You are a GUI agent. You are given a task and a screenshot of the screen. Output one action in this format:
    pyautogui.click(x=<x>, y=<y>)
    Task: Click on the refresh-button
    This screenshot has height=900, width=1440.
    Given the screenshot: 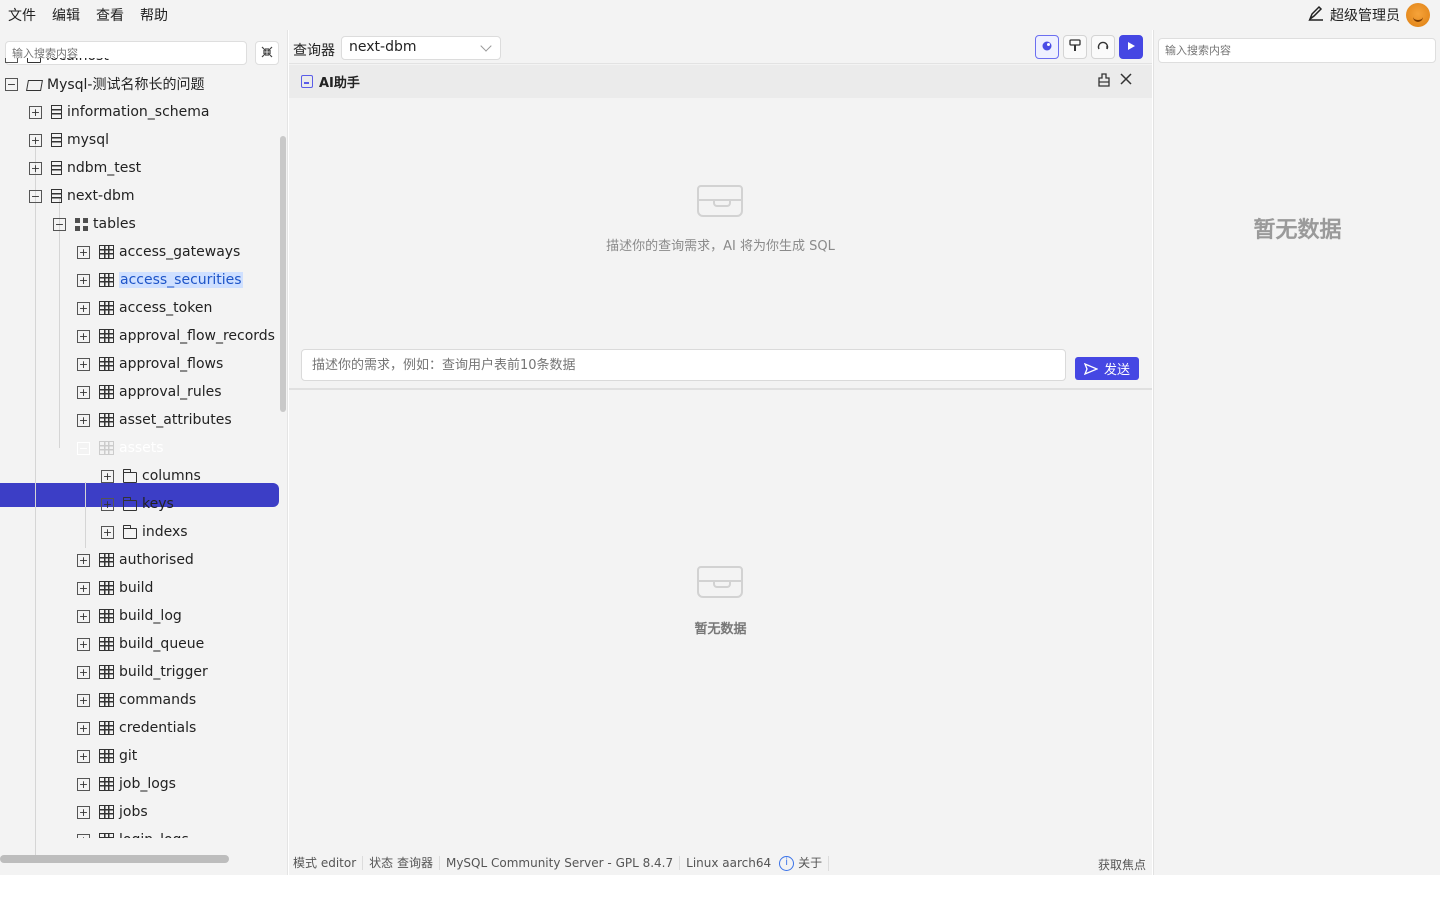 What is the action you would take?
    pyautogui.click(x=1103, y=47)
    